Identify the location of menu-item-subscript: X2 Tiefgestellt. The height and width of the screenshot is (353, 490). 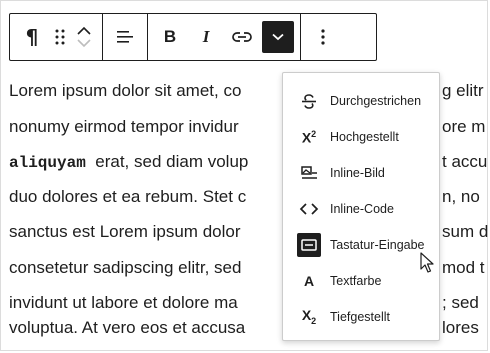
(361, 317).